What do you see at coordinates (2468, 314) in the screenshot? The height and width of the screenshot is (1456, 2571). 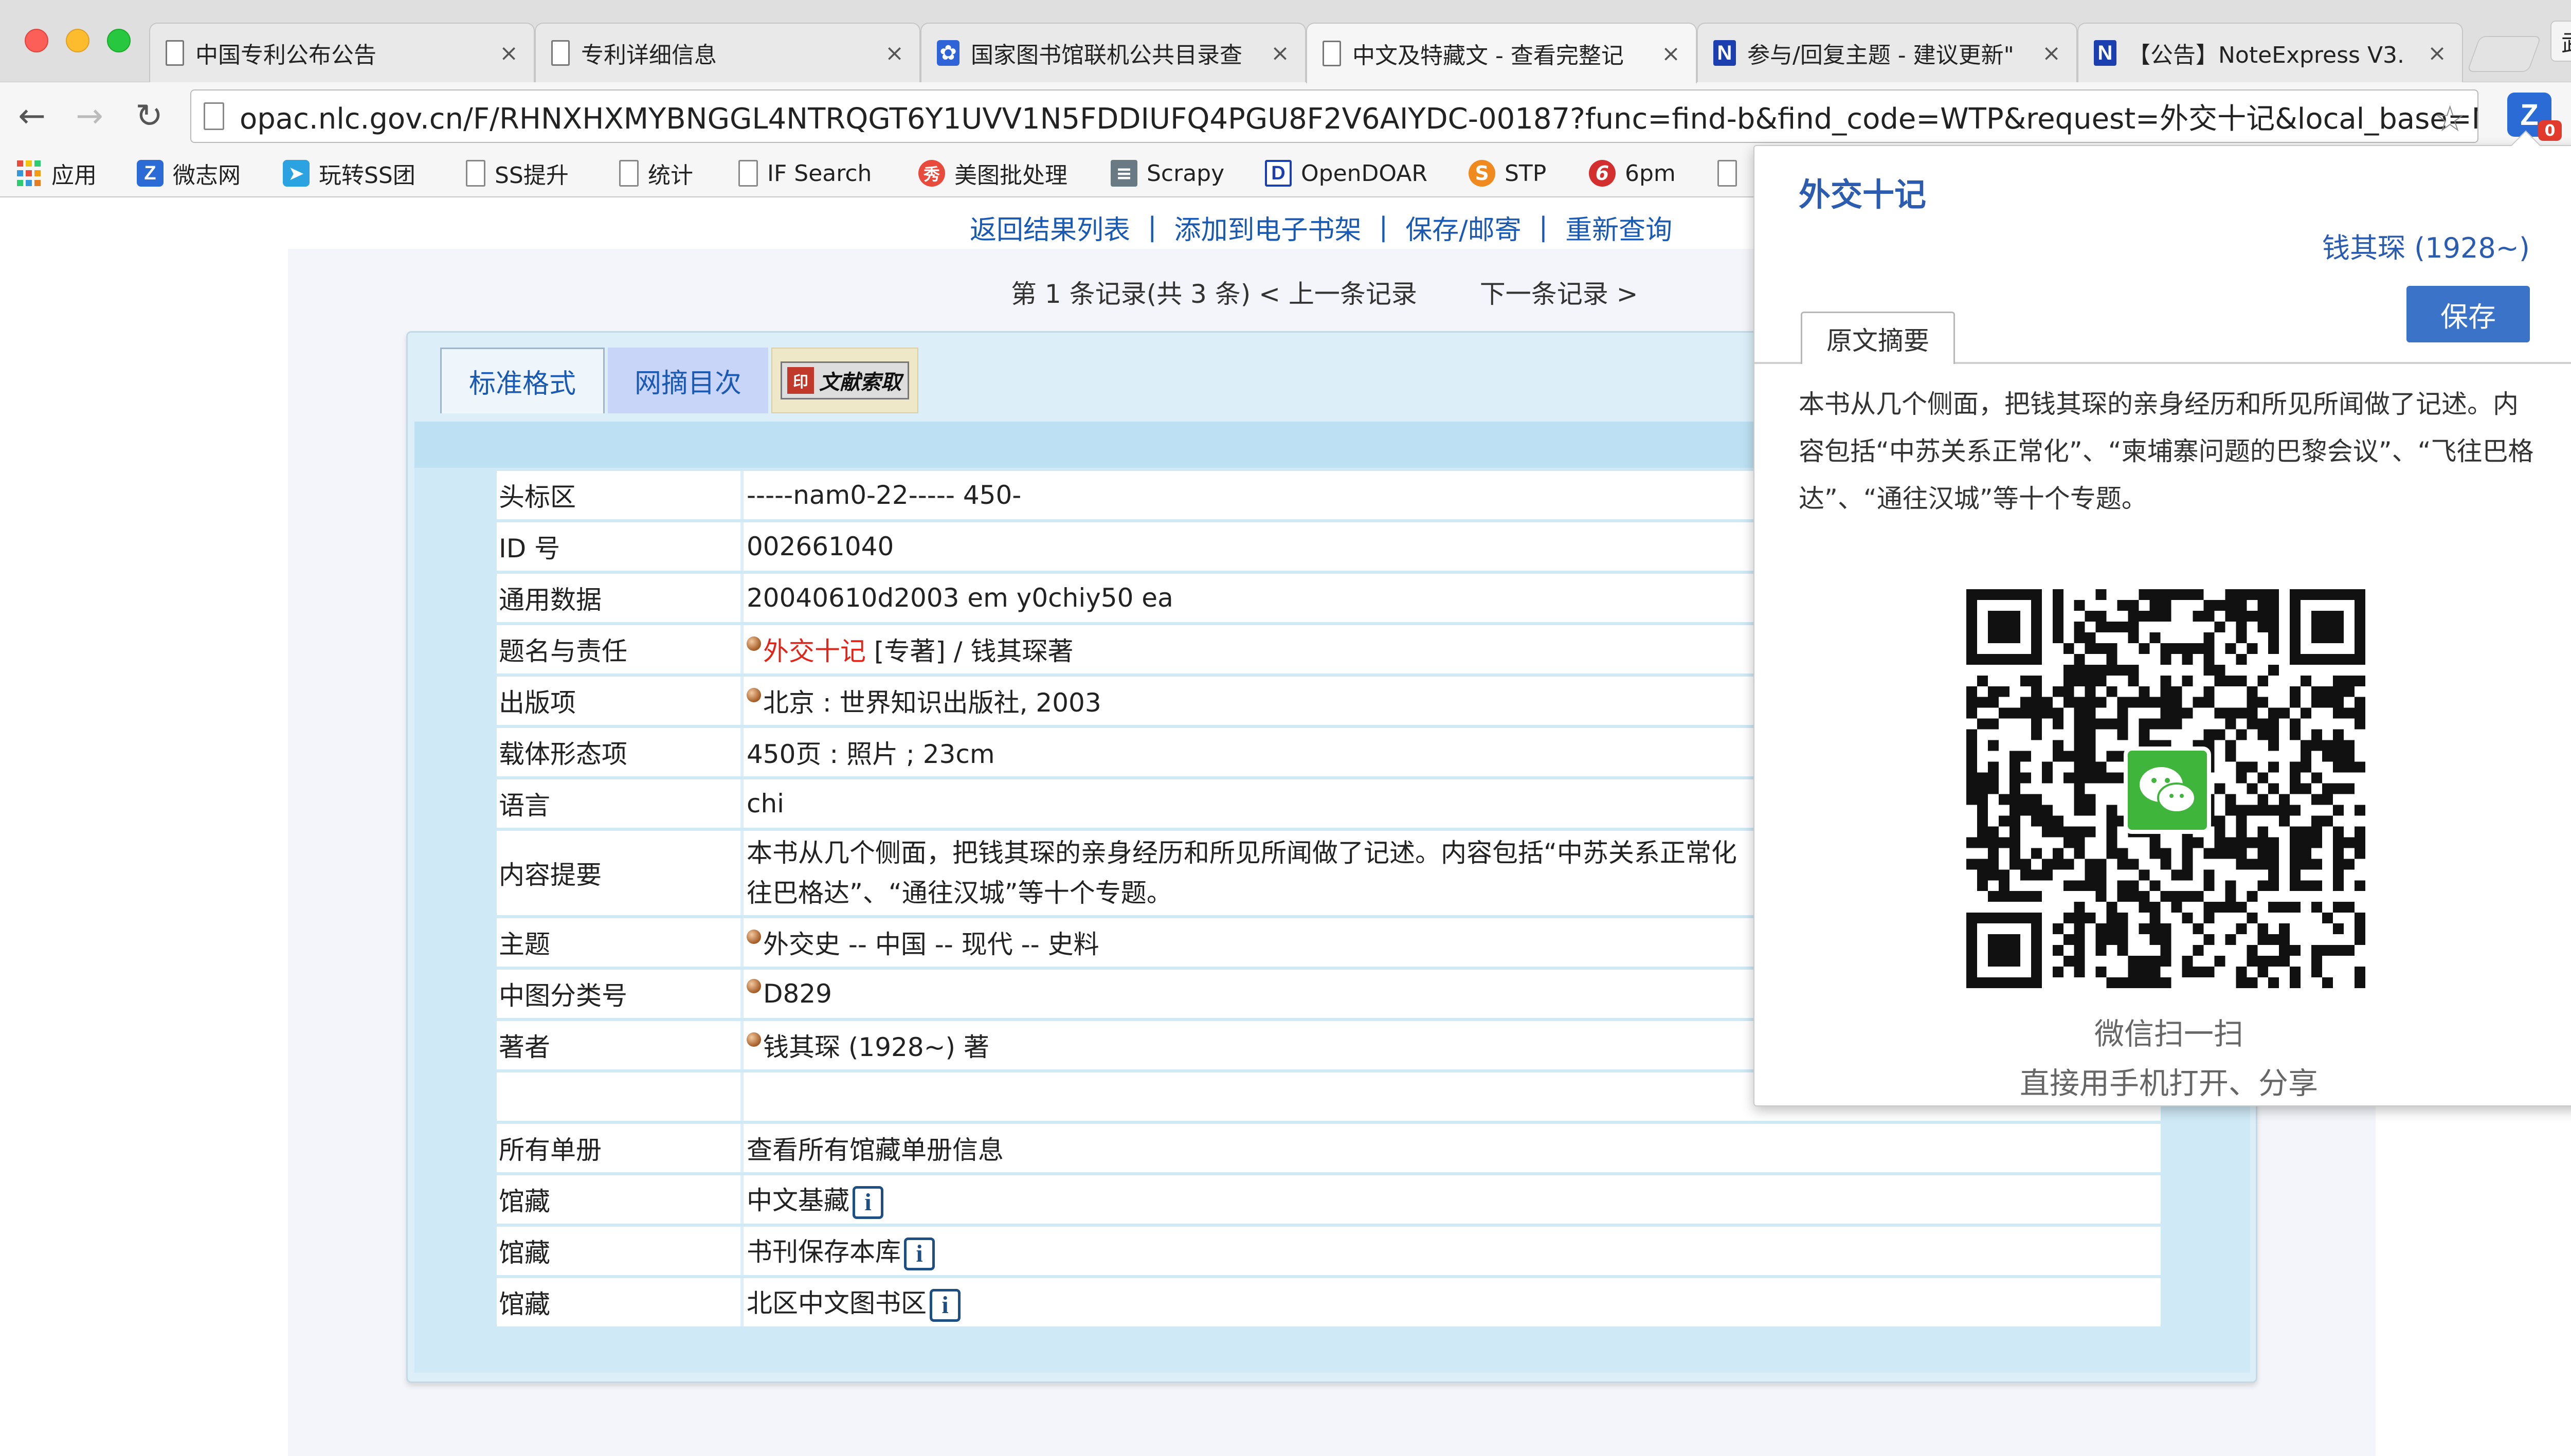 I see `save-button: 保存` at bounding box center [2468, 314].